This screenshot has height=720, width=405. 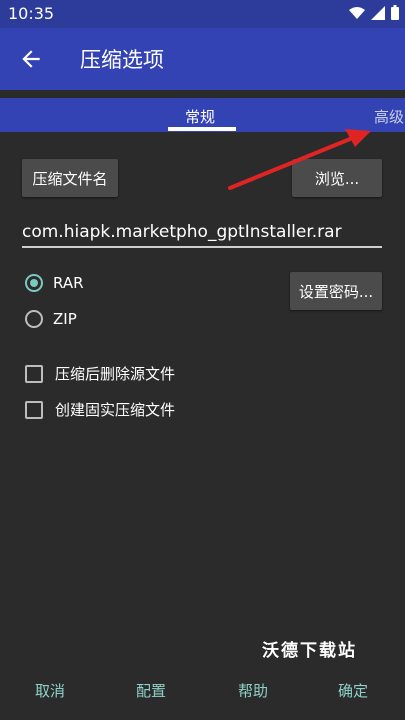 I want to click on app-bar: 压缩选项, so click(x=202, y=59).